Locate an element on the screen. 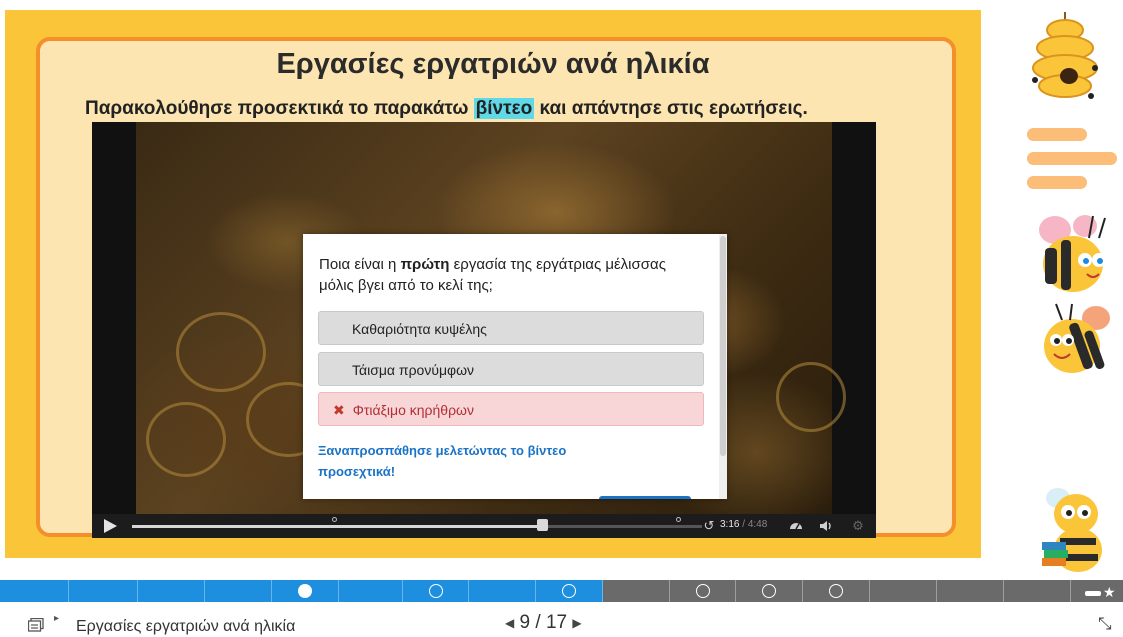 The width and height of the screenshot is (1123, 637). current-time: 3:16 is located at coordinates (730, 524).